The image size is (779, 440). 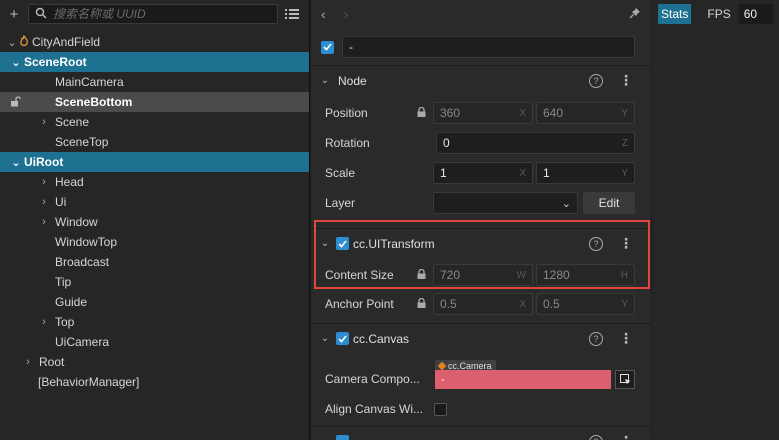 I want to click on layer-select: ⌄, so click(x=505, y=203).